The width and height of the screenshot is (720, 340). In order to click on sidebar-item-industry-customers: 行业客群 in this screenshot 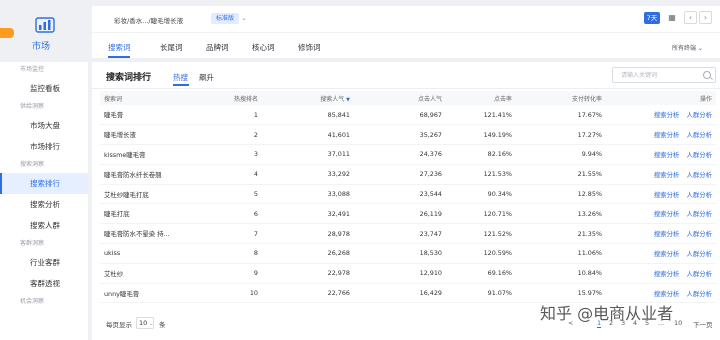, I will do `click(44, 262)`.